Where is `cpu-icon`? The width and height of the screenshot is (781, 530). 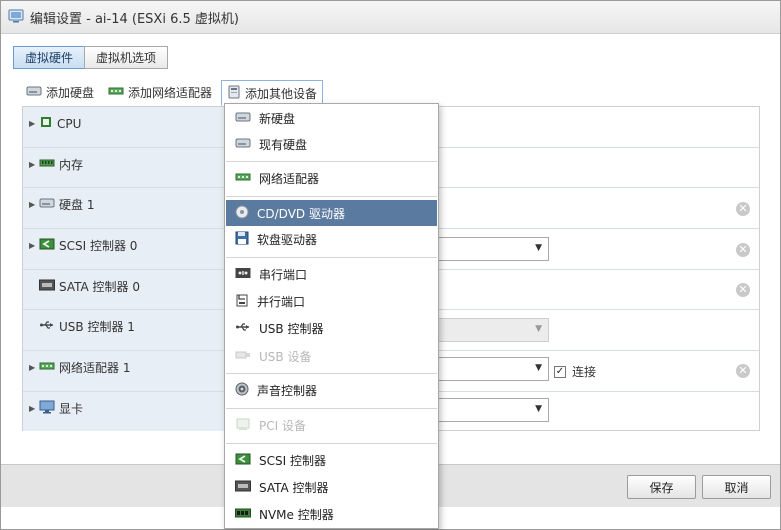
cpu-icon is located at coordinates (46, 123).